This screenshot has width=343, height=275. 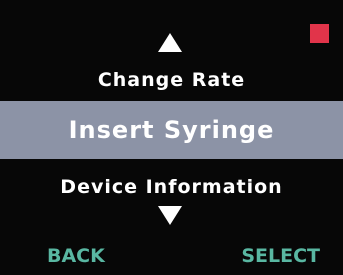 What do you see at coordinates (319, 33) in the screenshot?
I see `status-indicator-icon` at bounding box center [319, 33].